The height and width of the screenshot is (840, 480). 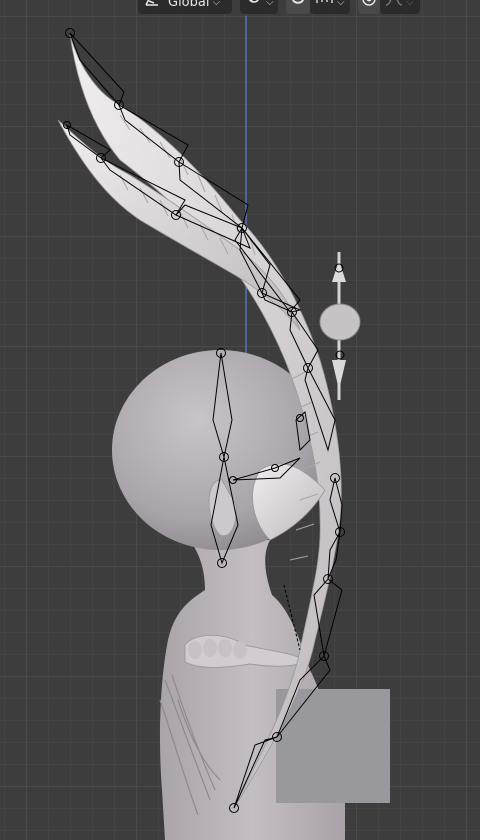 I want to click on proportional-editing-icon, so click(x=369, y=7).